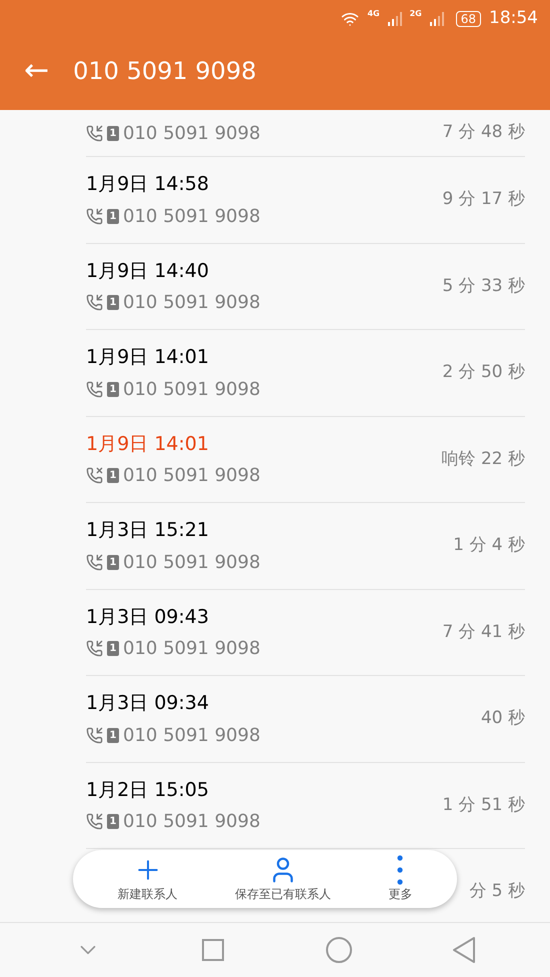 This screenshot has height=977, width=550. Describe the element at coordinates (164, 71) in the screenshot. I see `page-title: 010 5091 9098` at that location.